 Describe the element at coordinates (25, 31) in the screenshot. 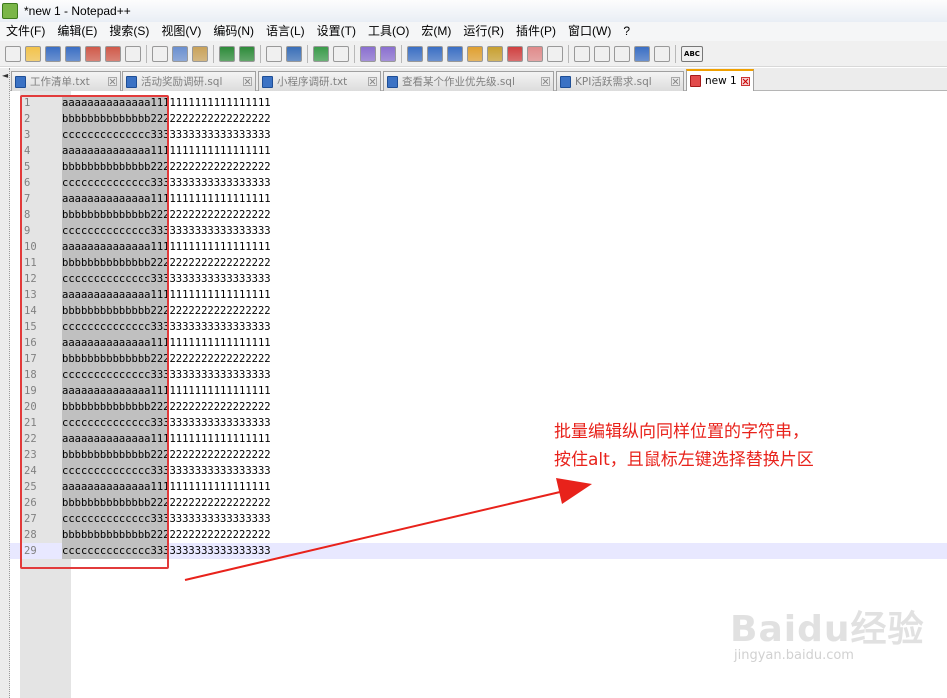

I see `menu-item: 文件(F)` at that location.